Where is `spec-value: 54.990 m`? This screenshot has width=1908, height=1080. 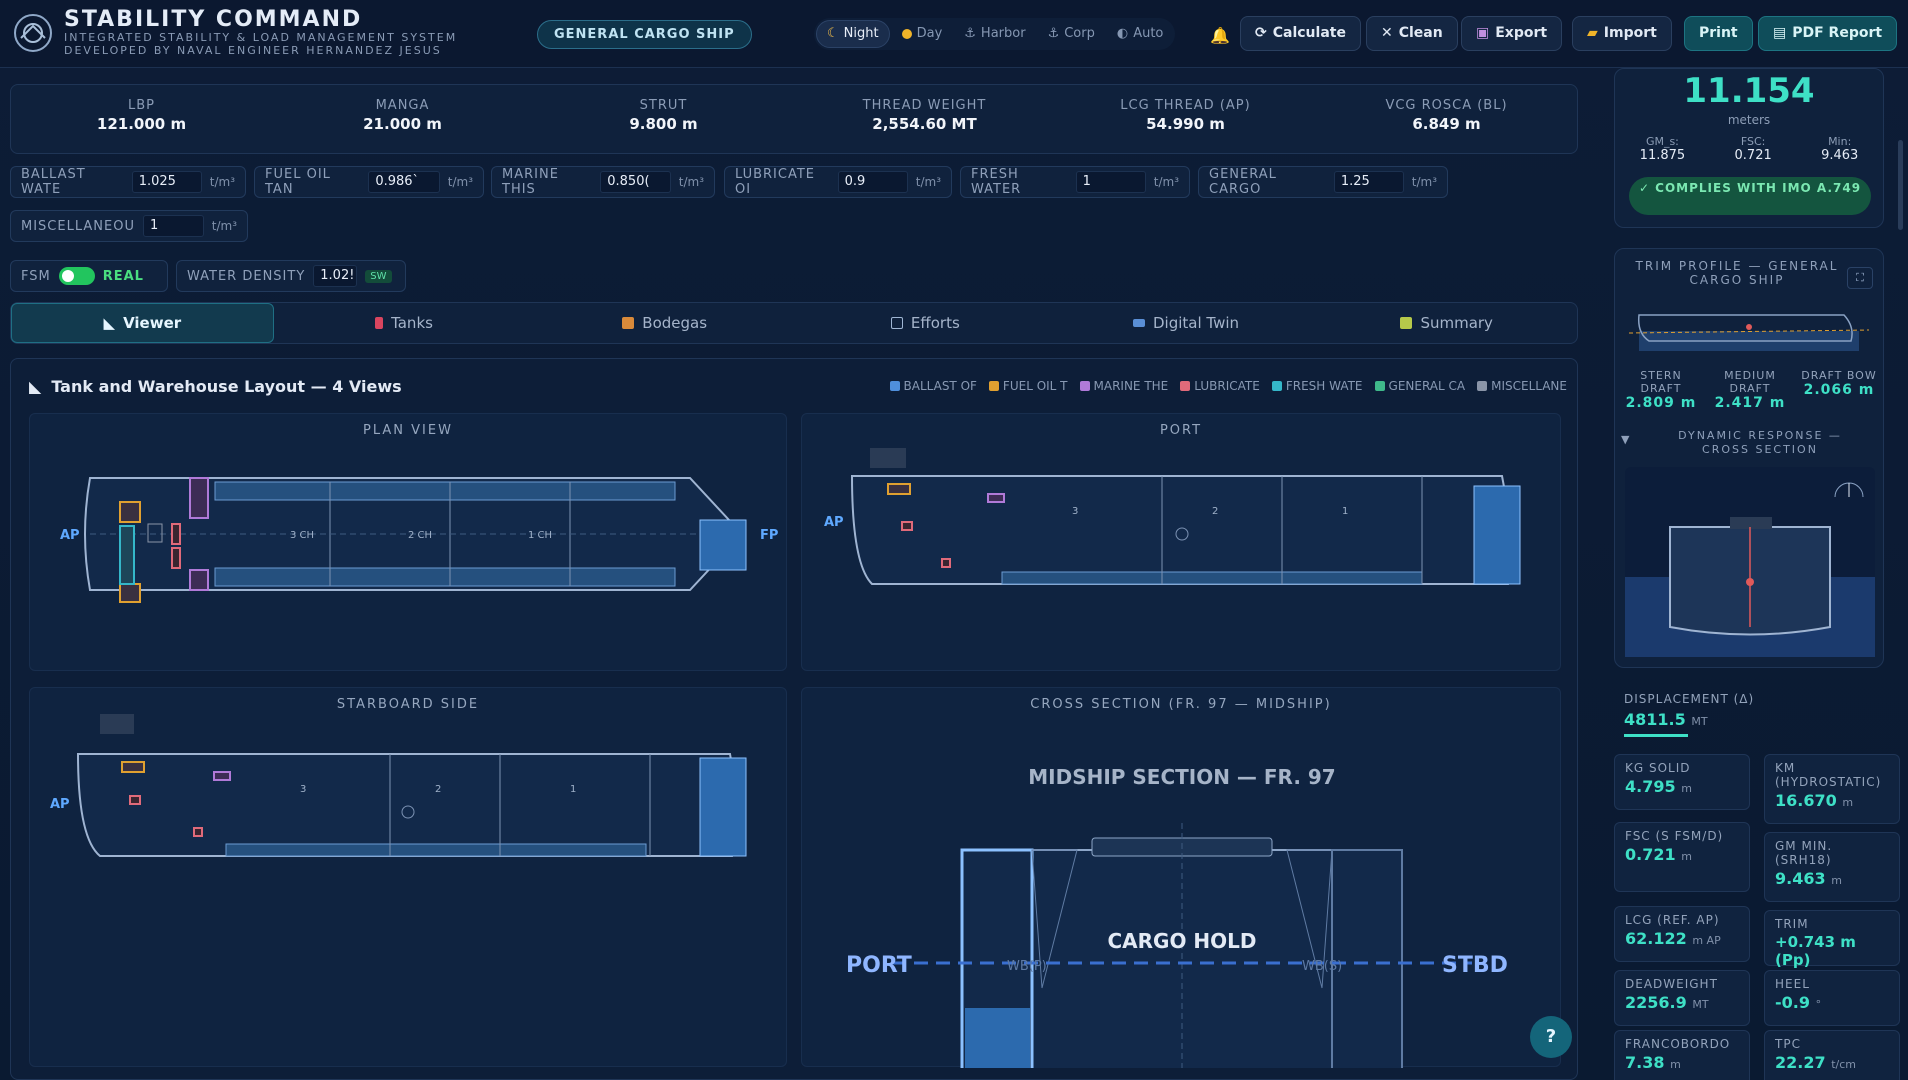 spec-value: 54.990 m is located at coordinates (1185, 124).